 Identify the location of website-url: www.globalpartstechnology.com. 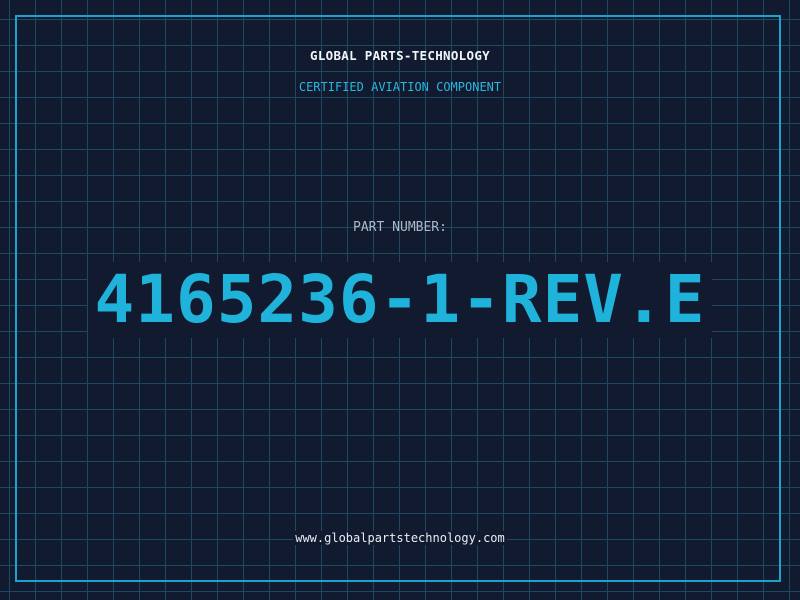
(400, 538).